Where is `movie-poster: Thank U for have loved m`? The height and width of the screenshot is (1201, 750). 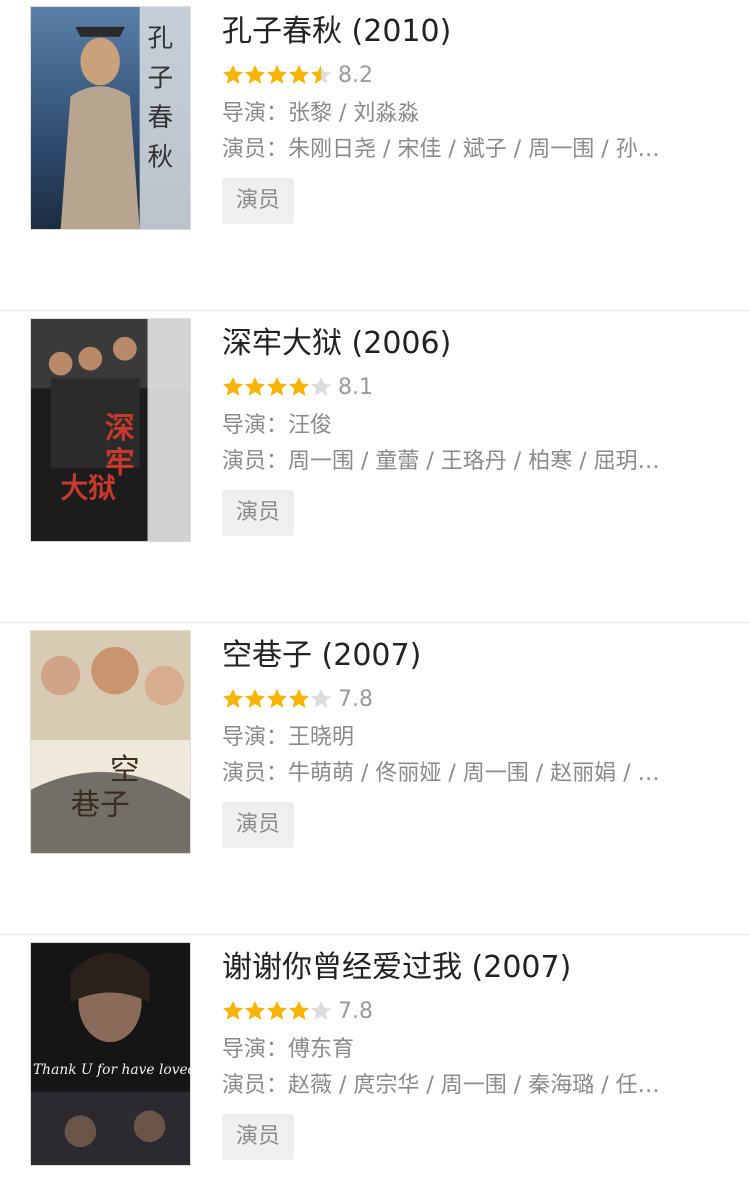 movie-poster: Thank U for have loved m is located at coordinates (110, 1054).